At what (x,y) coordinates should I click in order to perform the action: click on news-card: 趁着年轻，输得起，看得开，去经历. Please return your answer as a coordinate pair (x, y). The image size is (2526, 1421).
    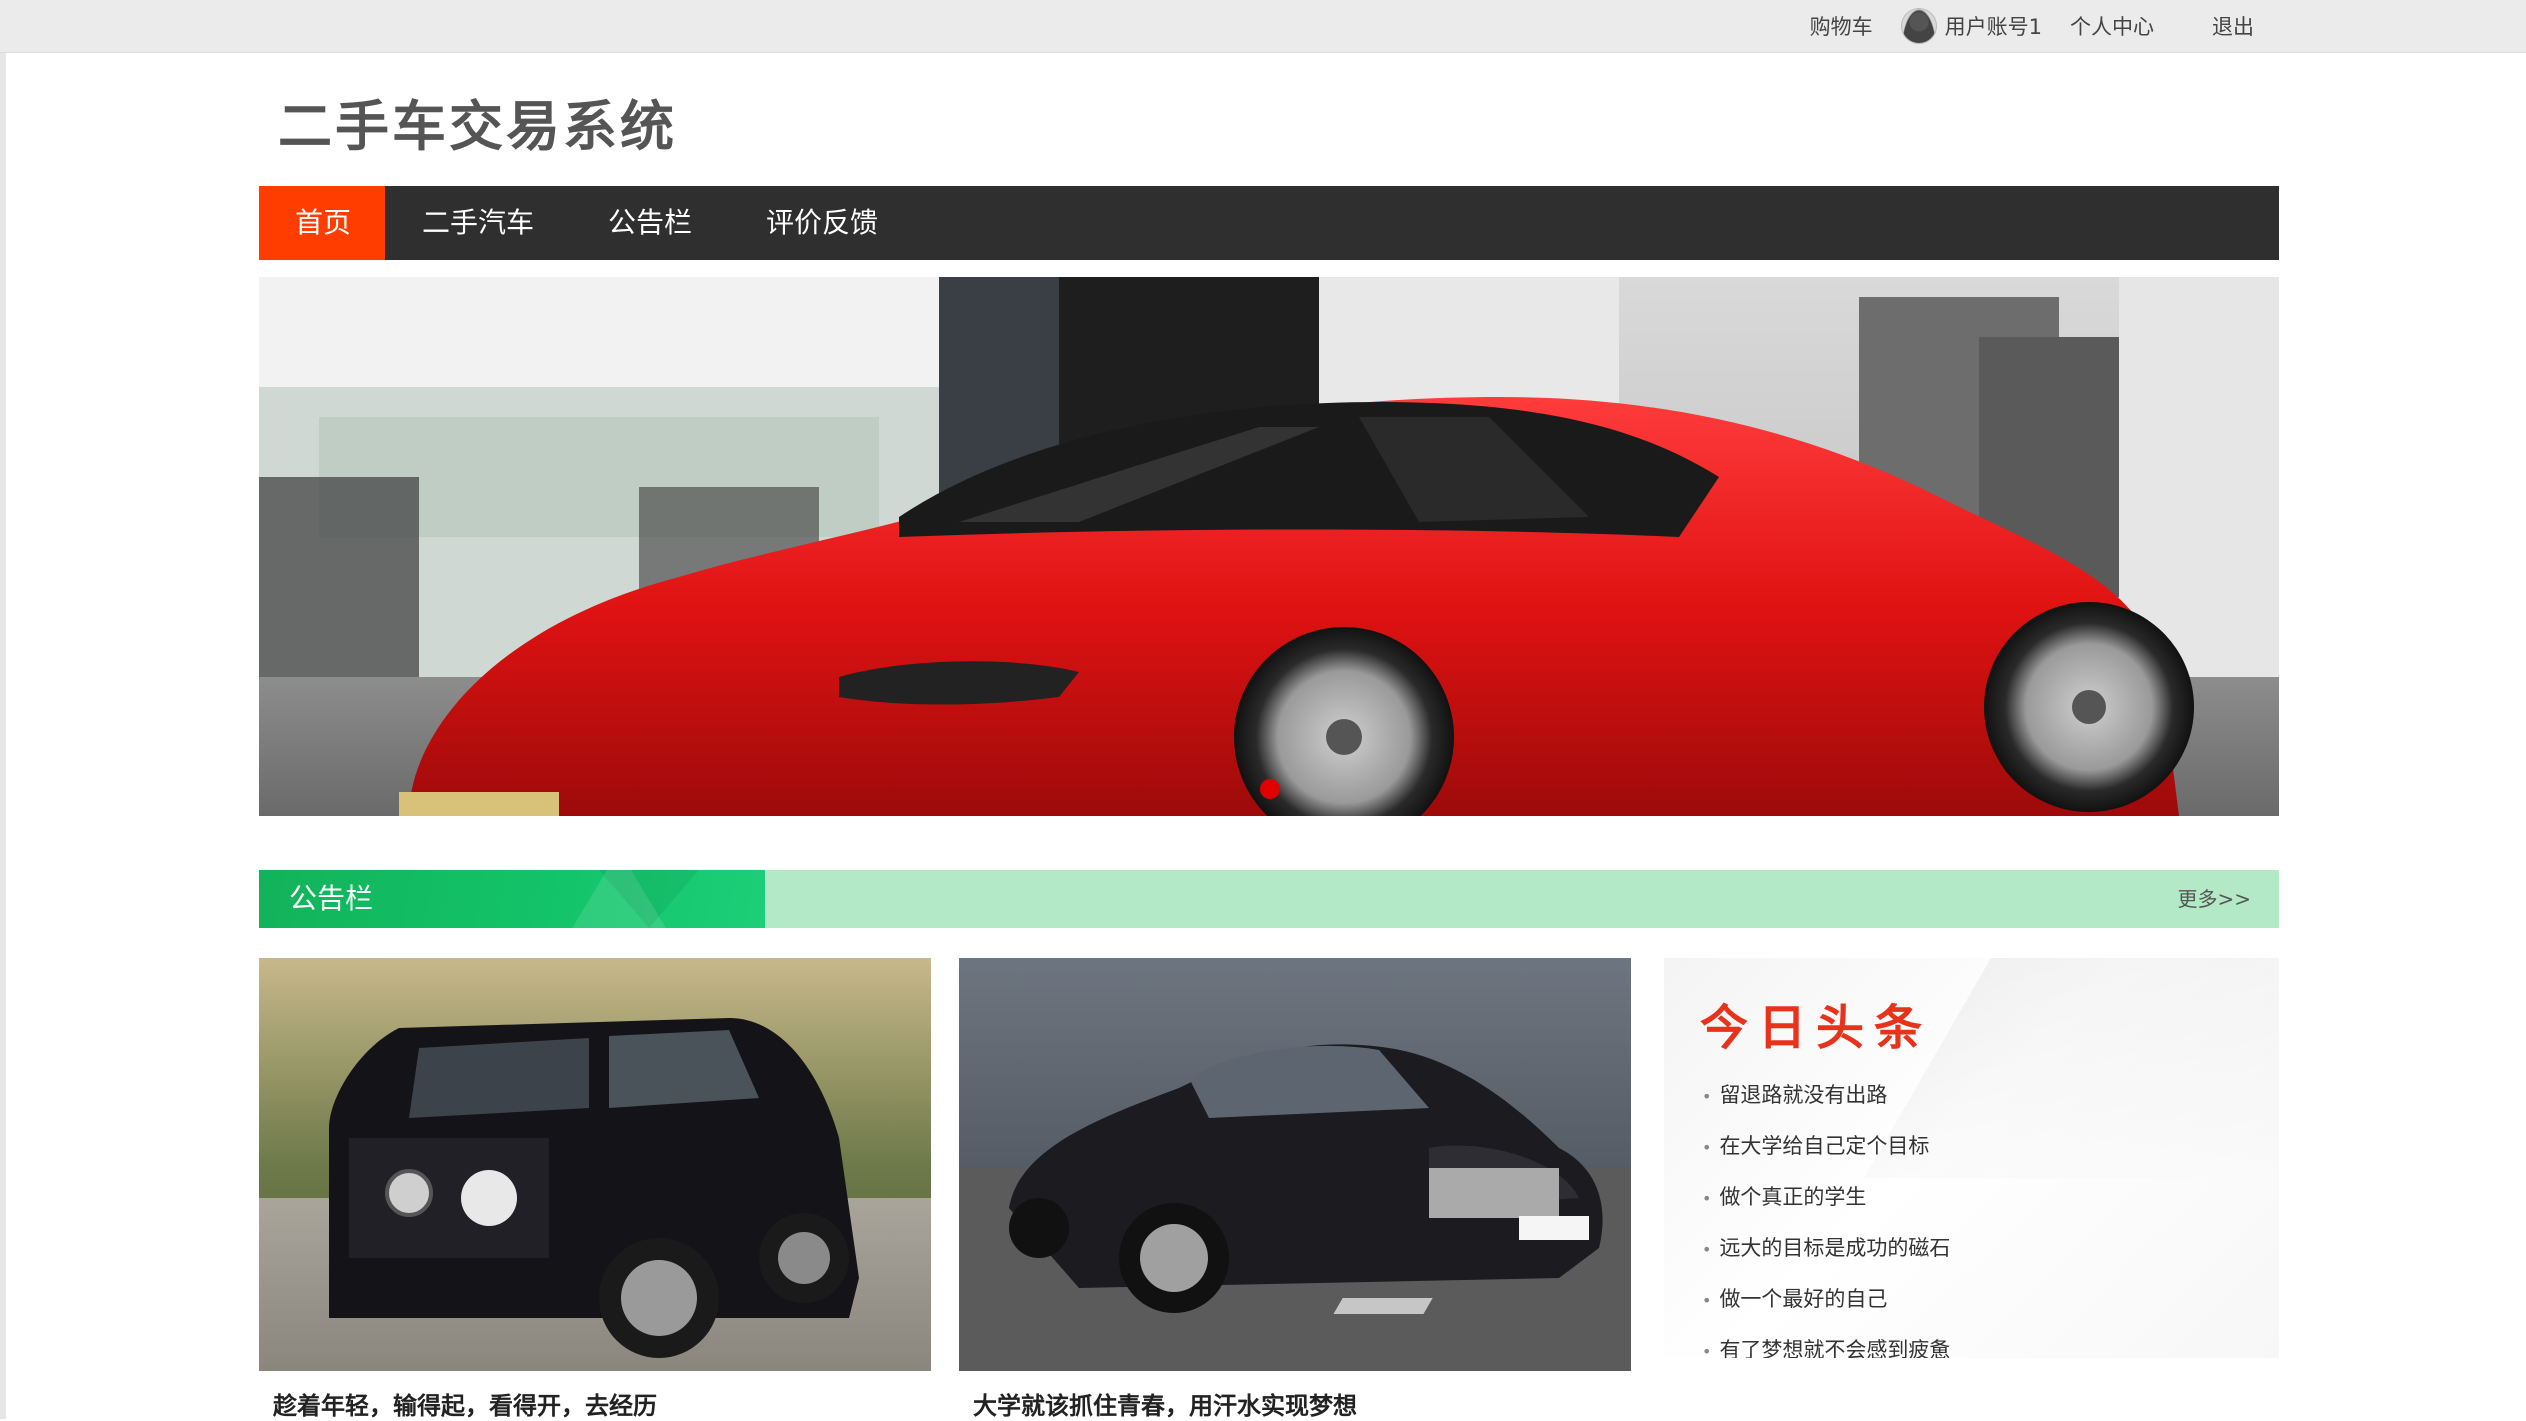
    Looking at the image, I should click on (595, 1189).